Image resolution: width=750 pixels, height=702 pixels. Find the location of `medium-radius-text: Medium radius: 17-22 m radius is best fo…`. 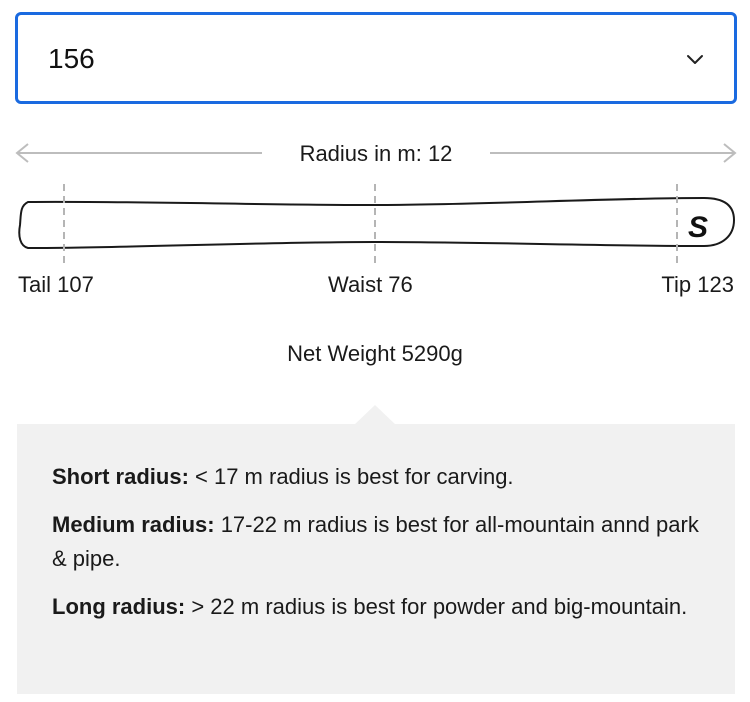

medium-radius-text: Medium radius: 17-22 m radius is best fo… is located at coordinates (377, 542).